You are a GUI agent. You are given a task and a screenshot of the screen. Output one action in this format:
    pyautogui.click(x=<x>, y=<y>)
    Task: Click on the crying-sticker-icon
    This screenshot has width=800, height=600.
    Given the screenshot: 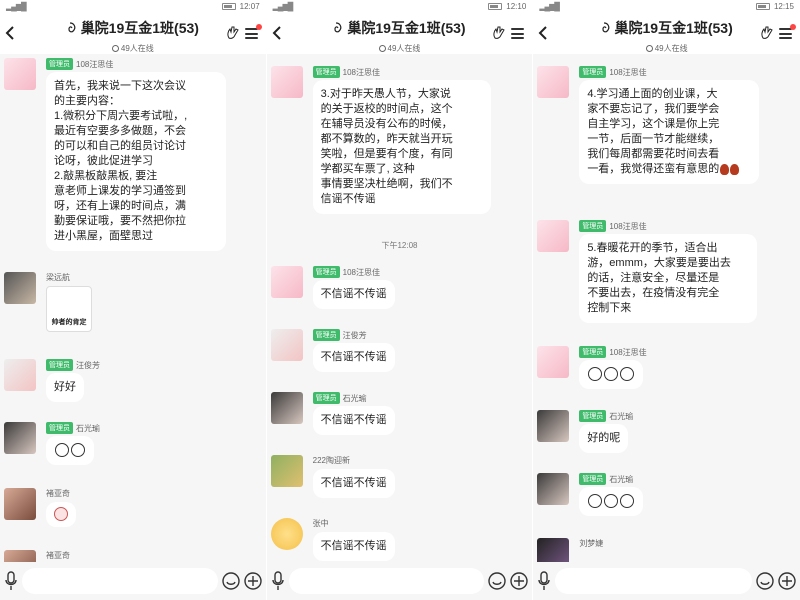 What is the action you would take?
    pyautogui.click(x=61, y=514)
    